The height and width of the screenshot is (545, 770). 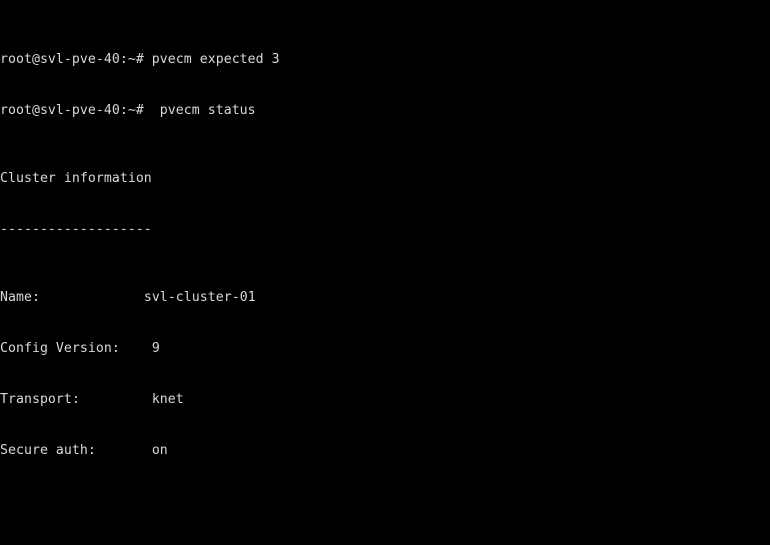 What do you see at coordinates (76, 229) in the screenshot?
I see `cluster-information-rule: -------------------` at bounding box center [76, 229].